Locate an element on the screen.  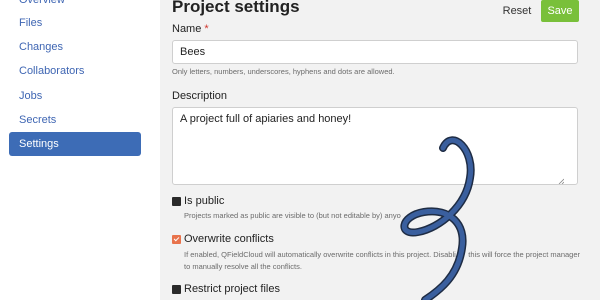
sidebar-item-changes: Changes is located at coordinates (75, 47).